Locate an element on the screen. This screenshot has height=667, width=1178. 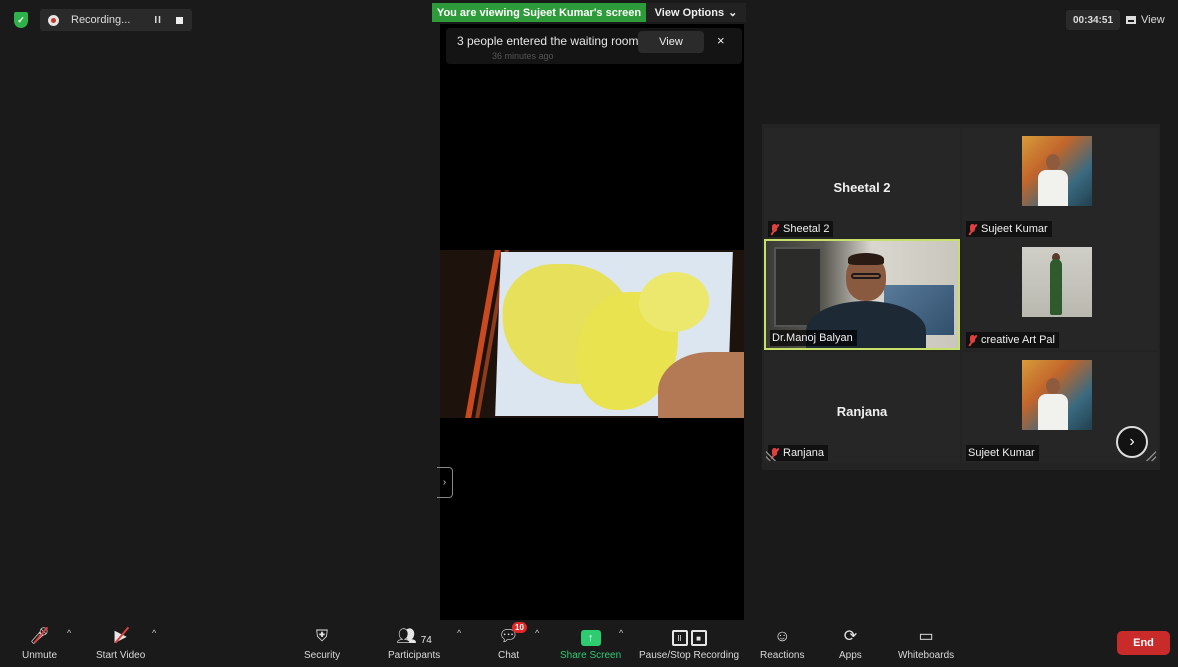
viewing-screen-banner: You are viewing Sujeet Kumar's screen is located at coordinates (539, 12).